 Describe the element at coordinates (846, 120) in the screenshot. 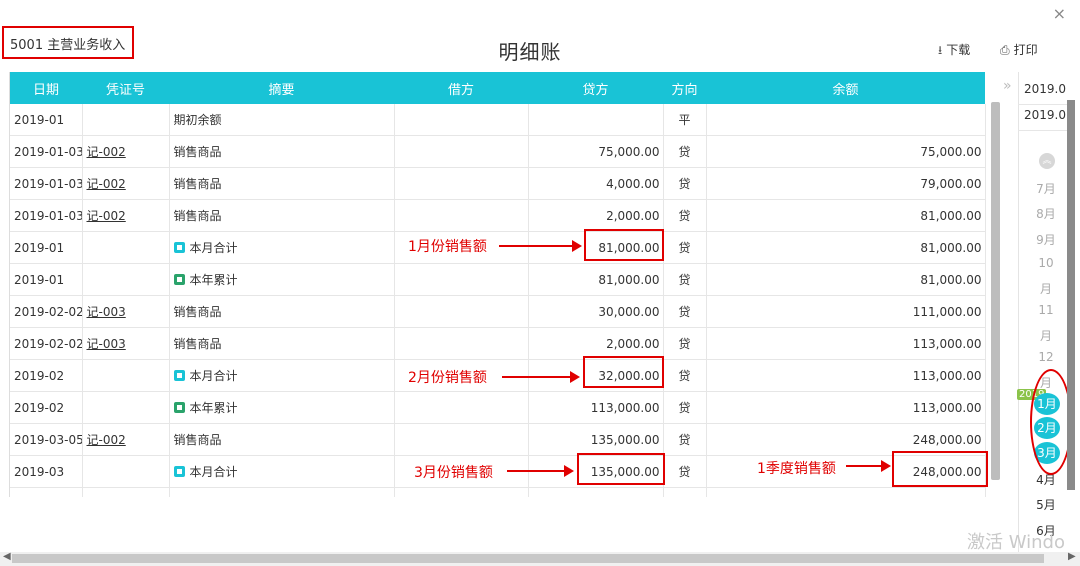

I see `cell-balance` at that location.